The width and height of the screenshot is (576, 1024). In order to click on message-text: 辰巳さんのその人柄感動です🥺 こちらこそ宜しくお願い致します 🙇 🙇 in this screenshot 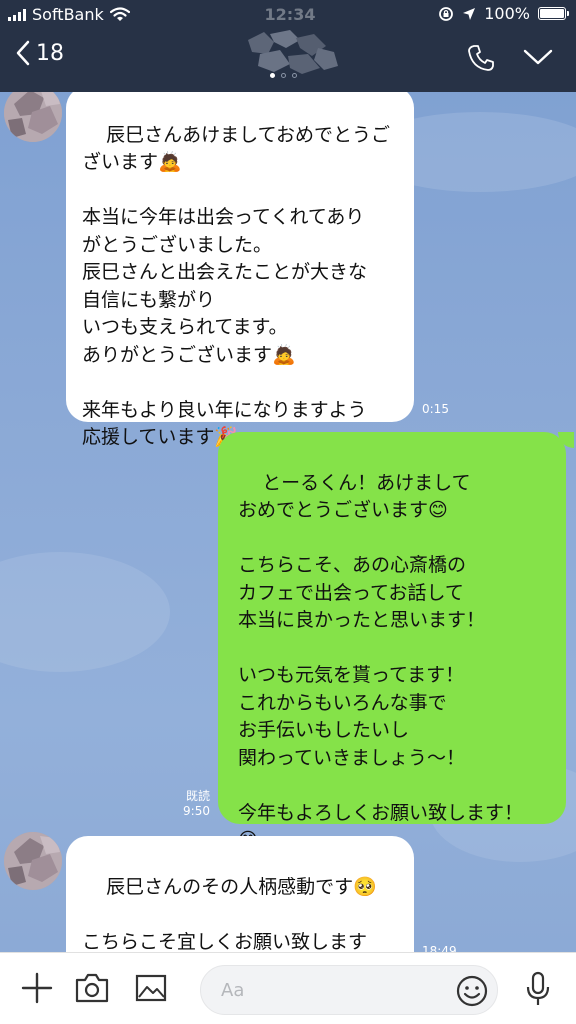, I will do `click(229, 914)`.